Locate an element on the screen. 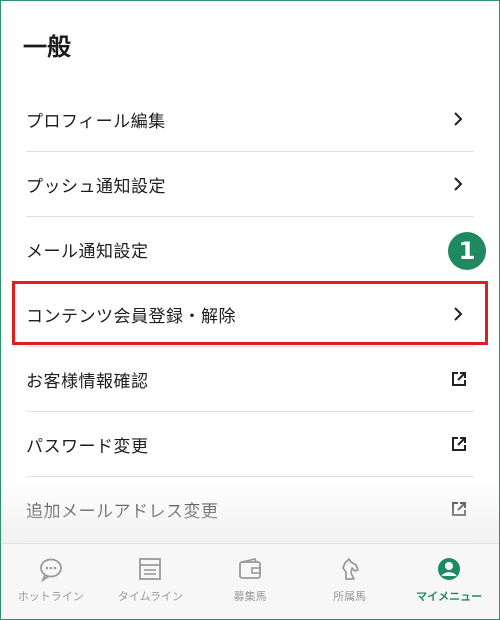 Image resolution: width=500 pixels, height=620 pixels. chat-bubble-icon is located at coordinates (50, 570).